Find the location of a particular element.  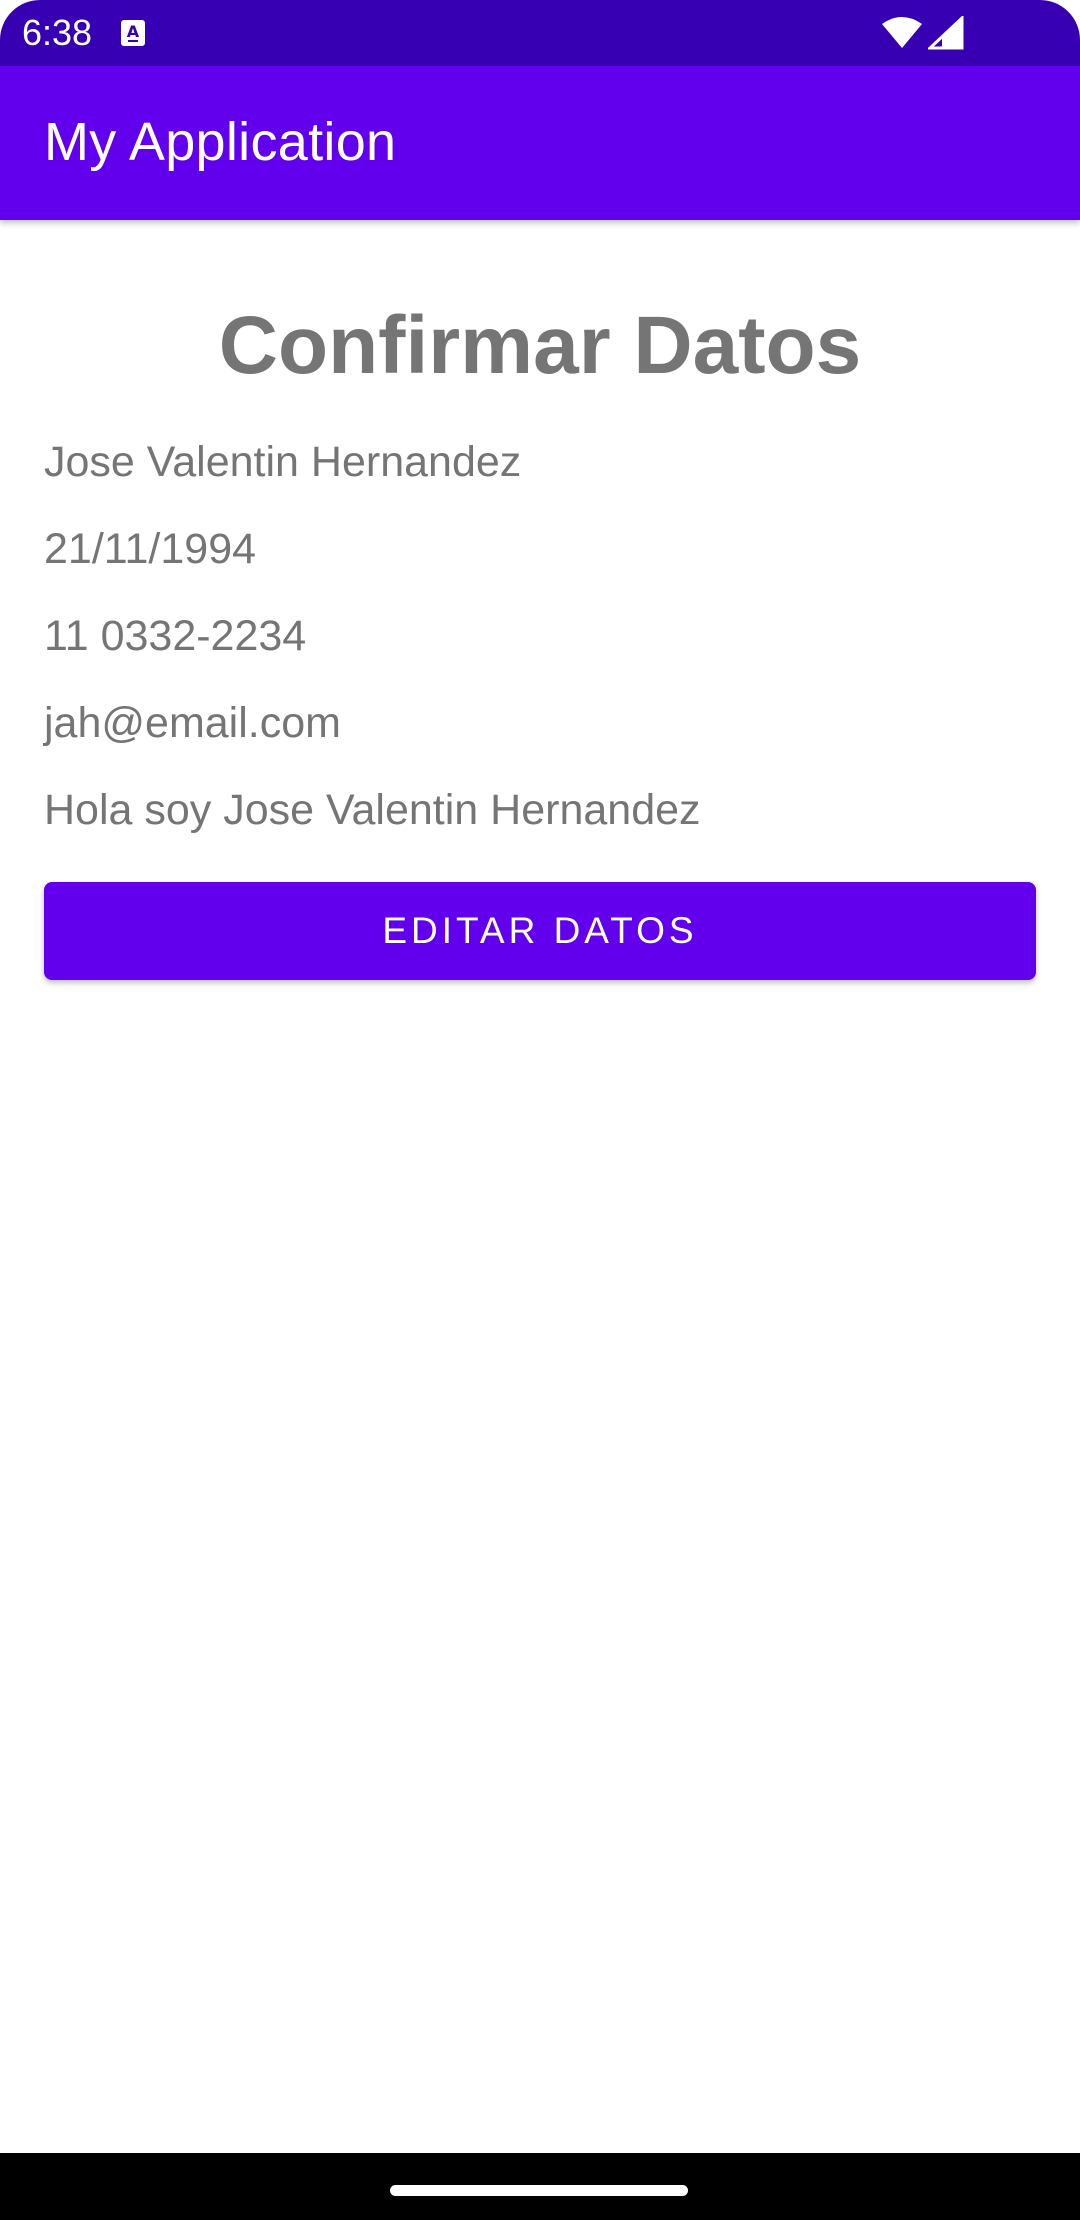

status-time: 6:38 is located at coordinates (57, 32).